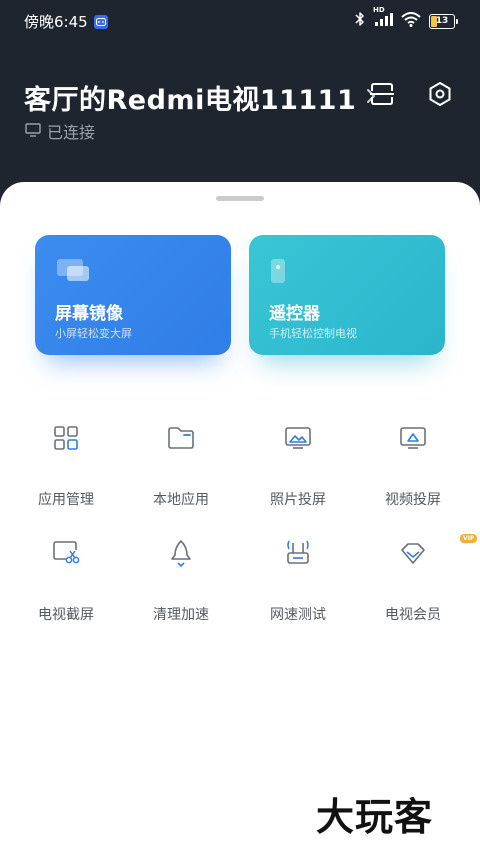 Image resolution: width=480 pixels, height=853 pixels. What do you see at coordinates (56, 22) in the screenshot?
I see `status-time: 傍晚6:45` at bounding box center [56, 22].